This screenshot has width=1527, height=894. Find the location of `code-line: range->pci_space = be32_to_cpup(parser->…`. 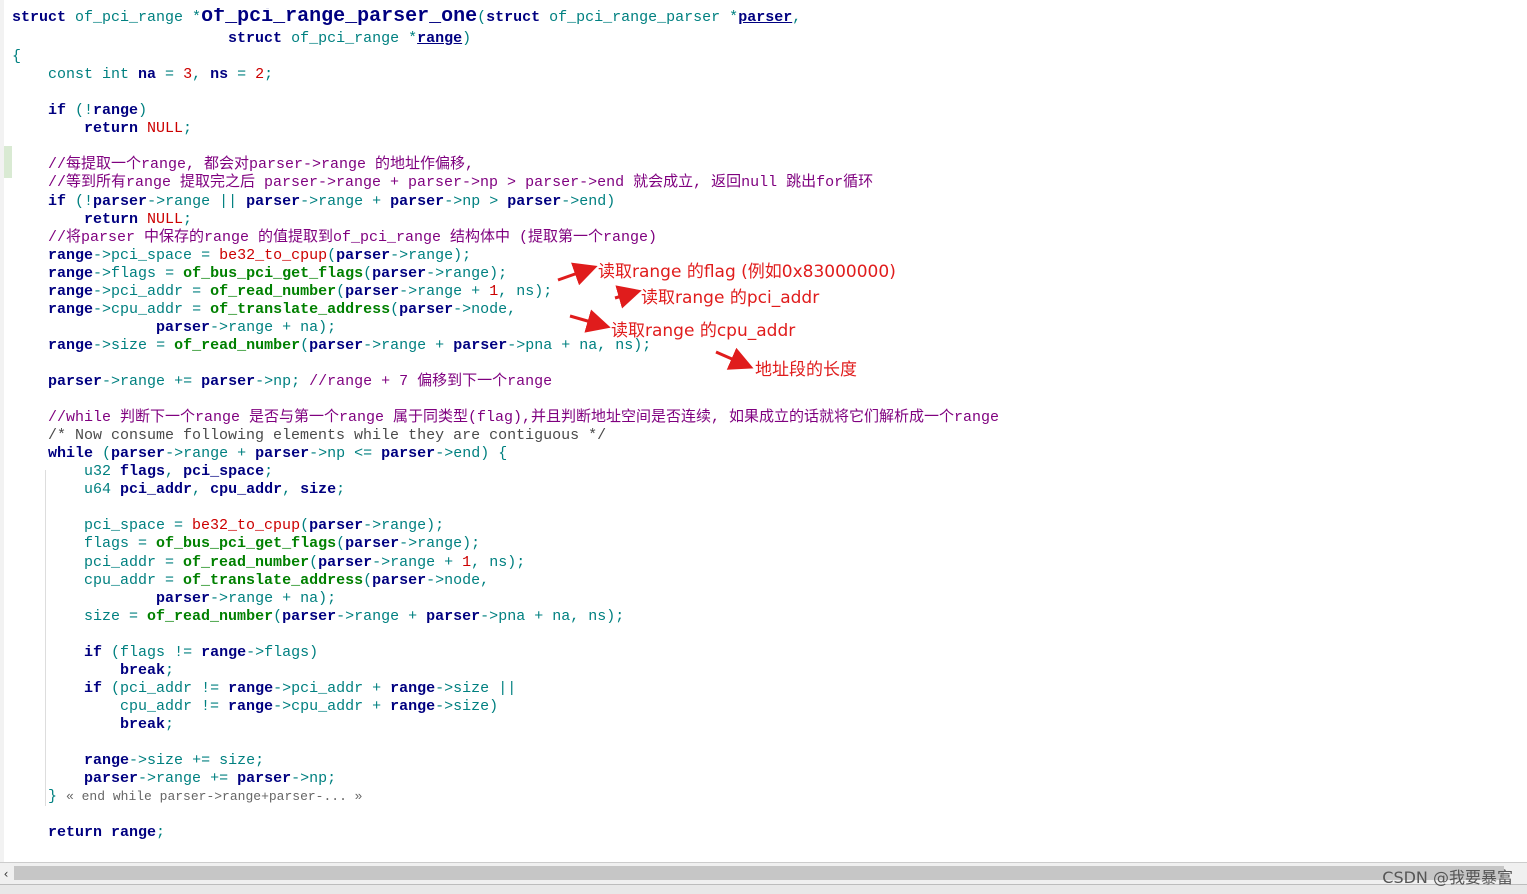

code-line: range->pci_space = be32_to_cpup(parser->… is located at coordinates (241, 256).